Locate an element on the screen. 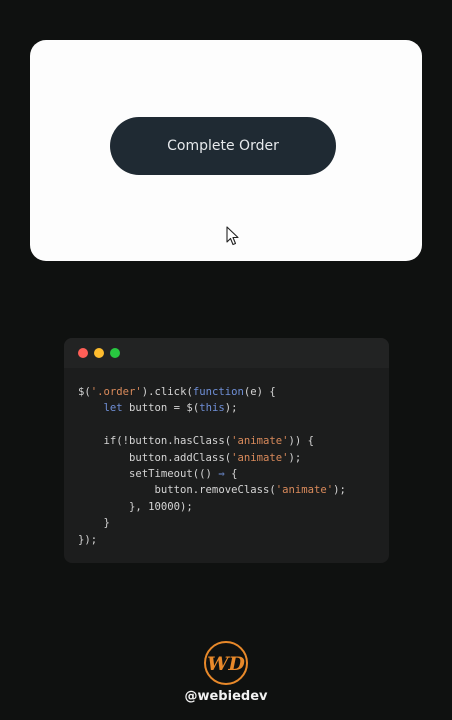 The height and width of the screenshot is (720, 452). code-token: }); is located at coordinates (88, 539).